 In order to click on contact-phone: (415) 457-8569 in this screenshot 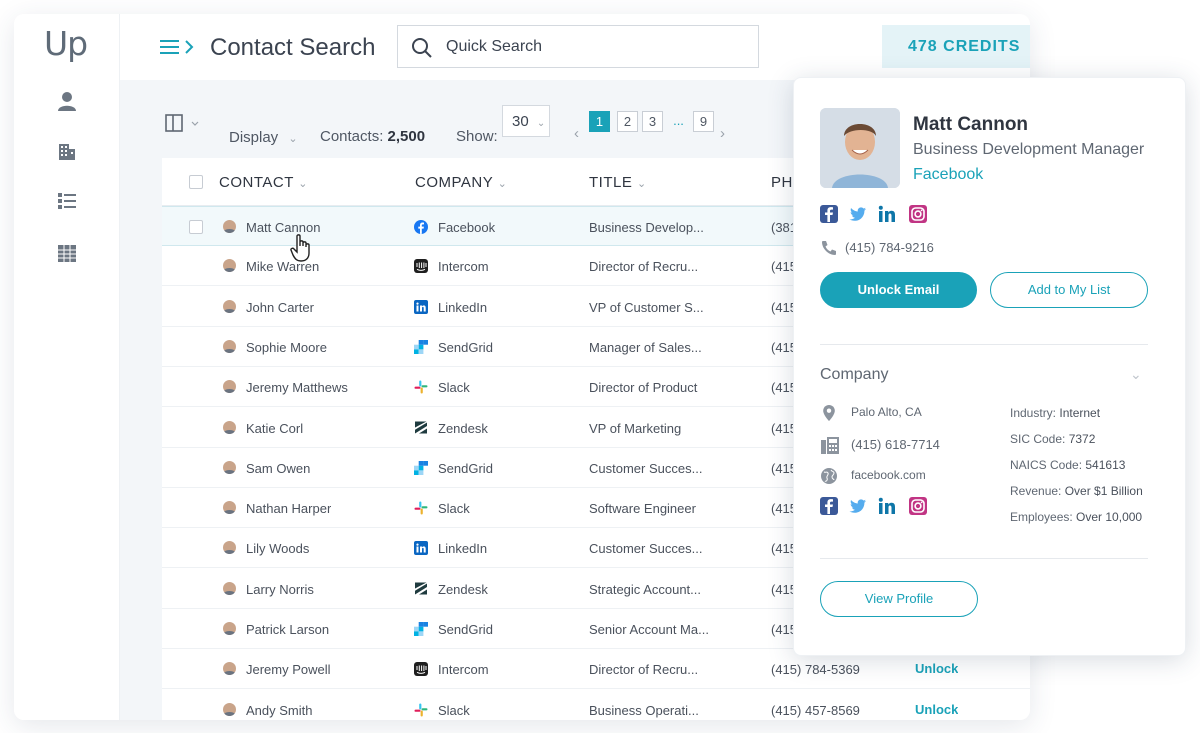, I will do `click(815, 710)`.